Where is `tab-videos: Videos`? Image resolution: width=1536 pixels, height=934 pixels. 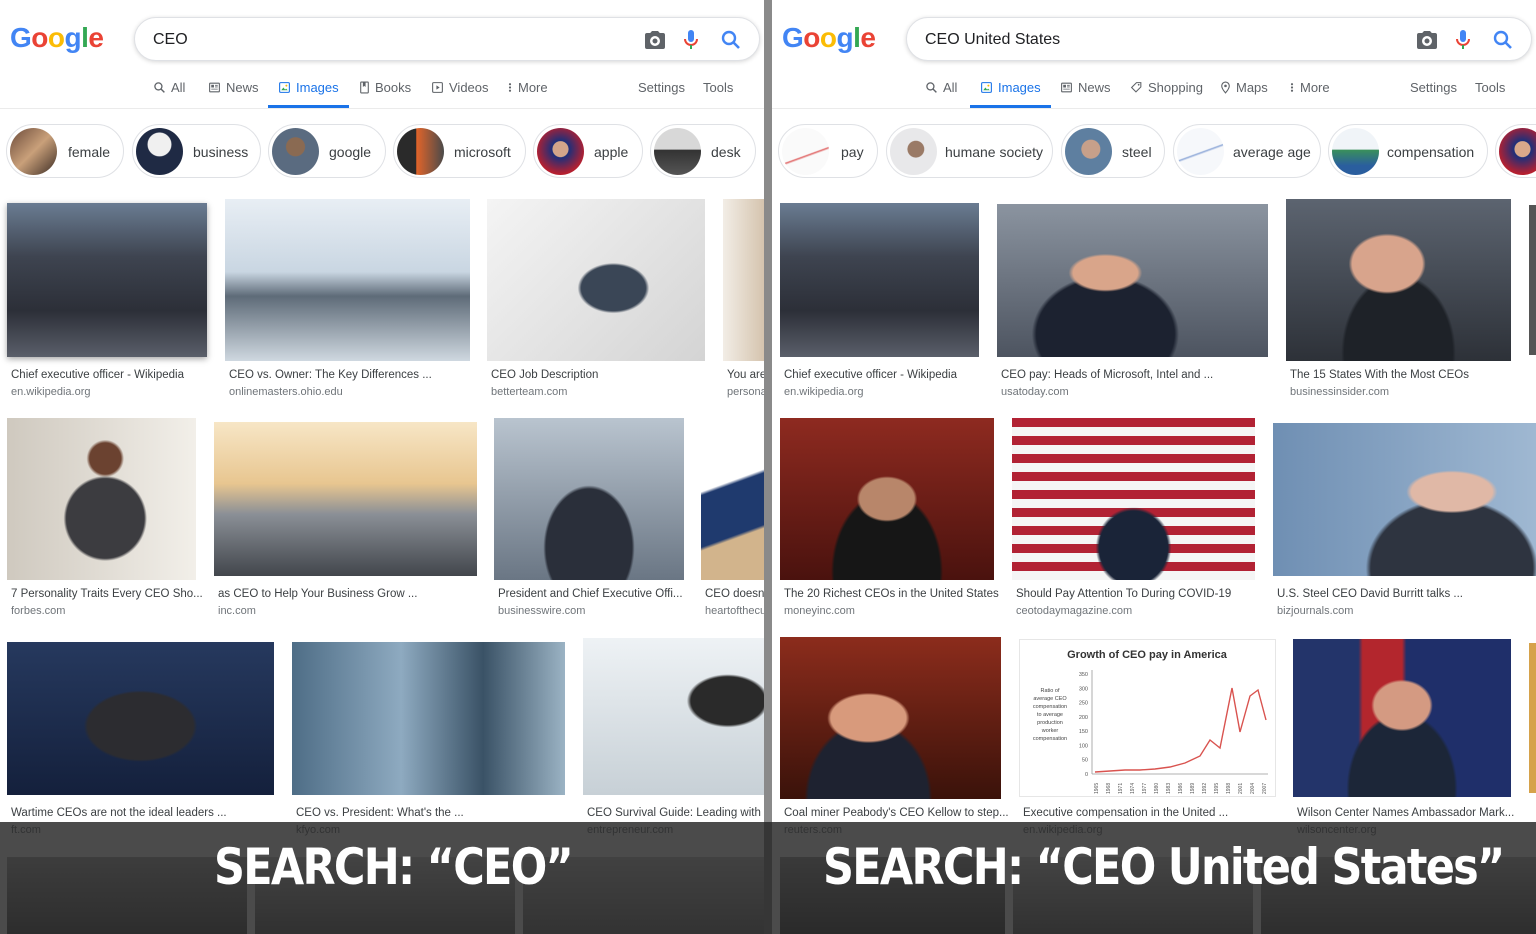
tab-videos: Videos is located at coordinates (460, 94).